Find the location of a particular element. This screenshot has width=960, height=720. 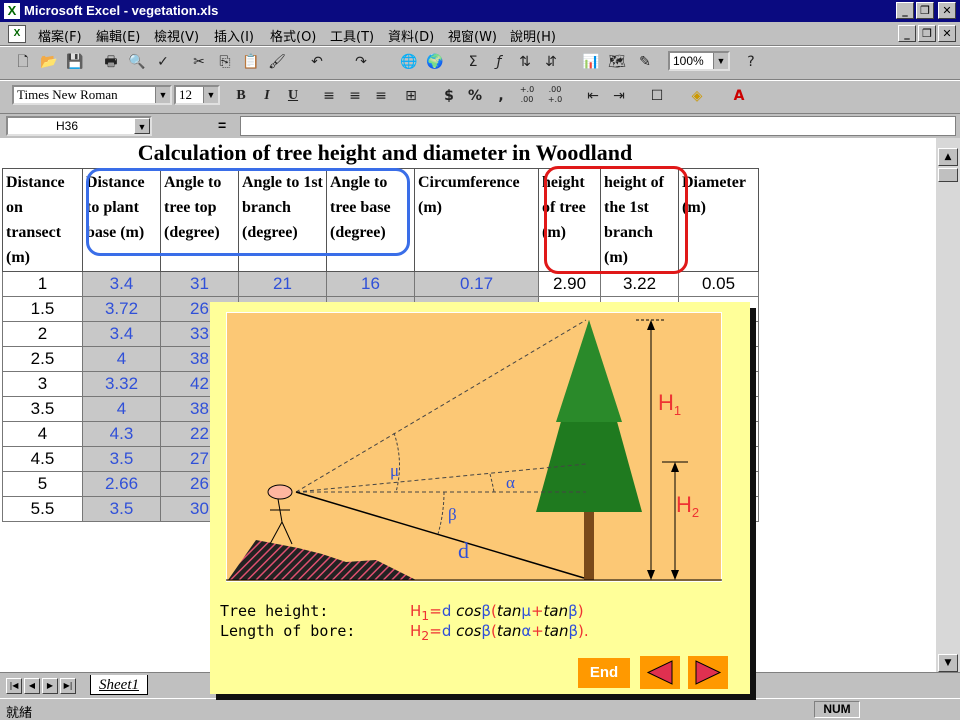

increase-indent-icon: ⇥ is located at coordinates (619, 96).